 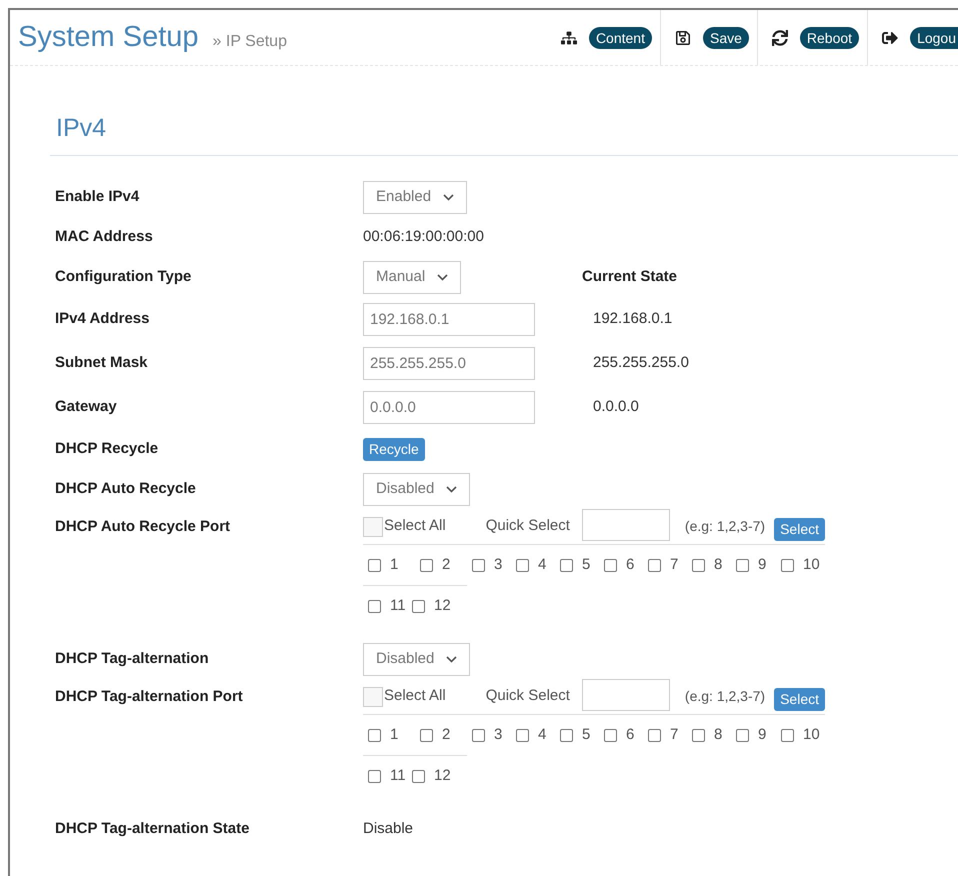 I want to click on field-label: DHCP Tag-alternation State, so click(x=152, y=828).